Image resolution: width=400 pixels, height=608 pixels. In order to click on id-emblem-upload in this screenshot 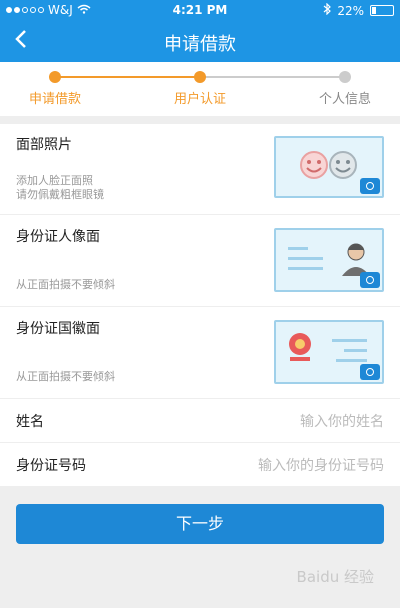, I will do `click(329, 352)`.